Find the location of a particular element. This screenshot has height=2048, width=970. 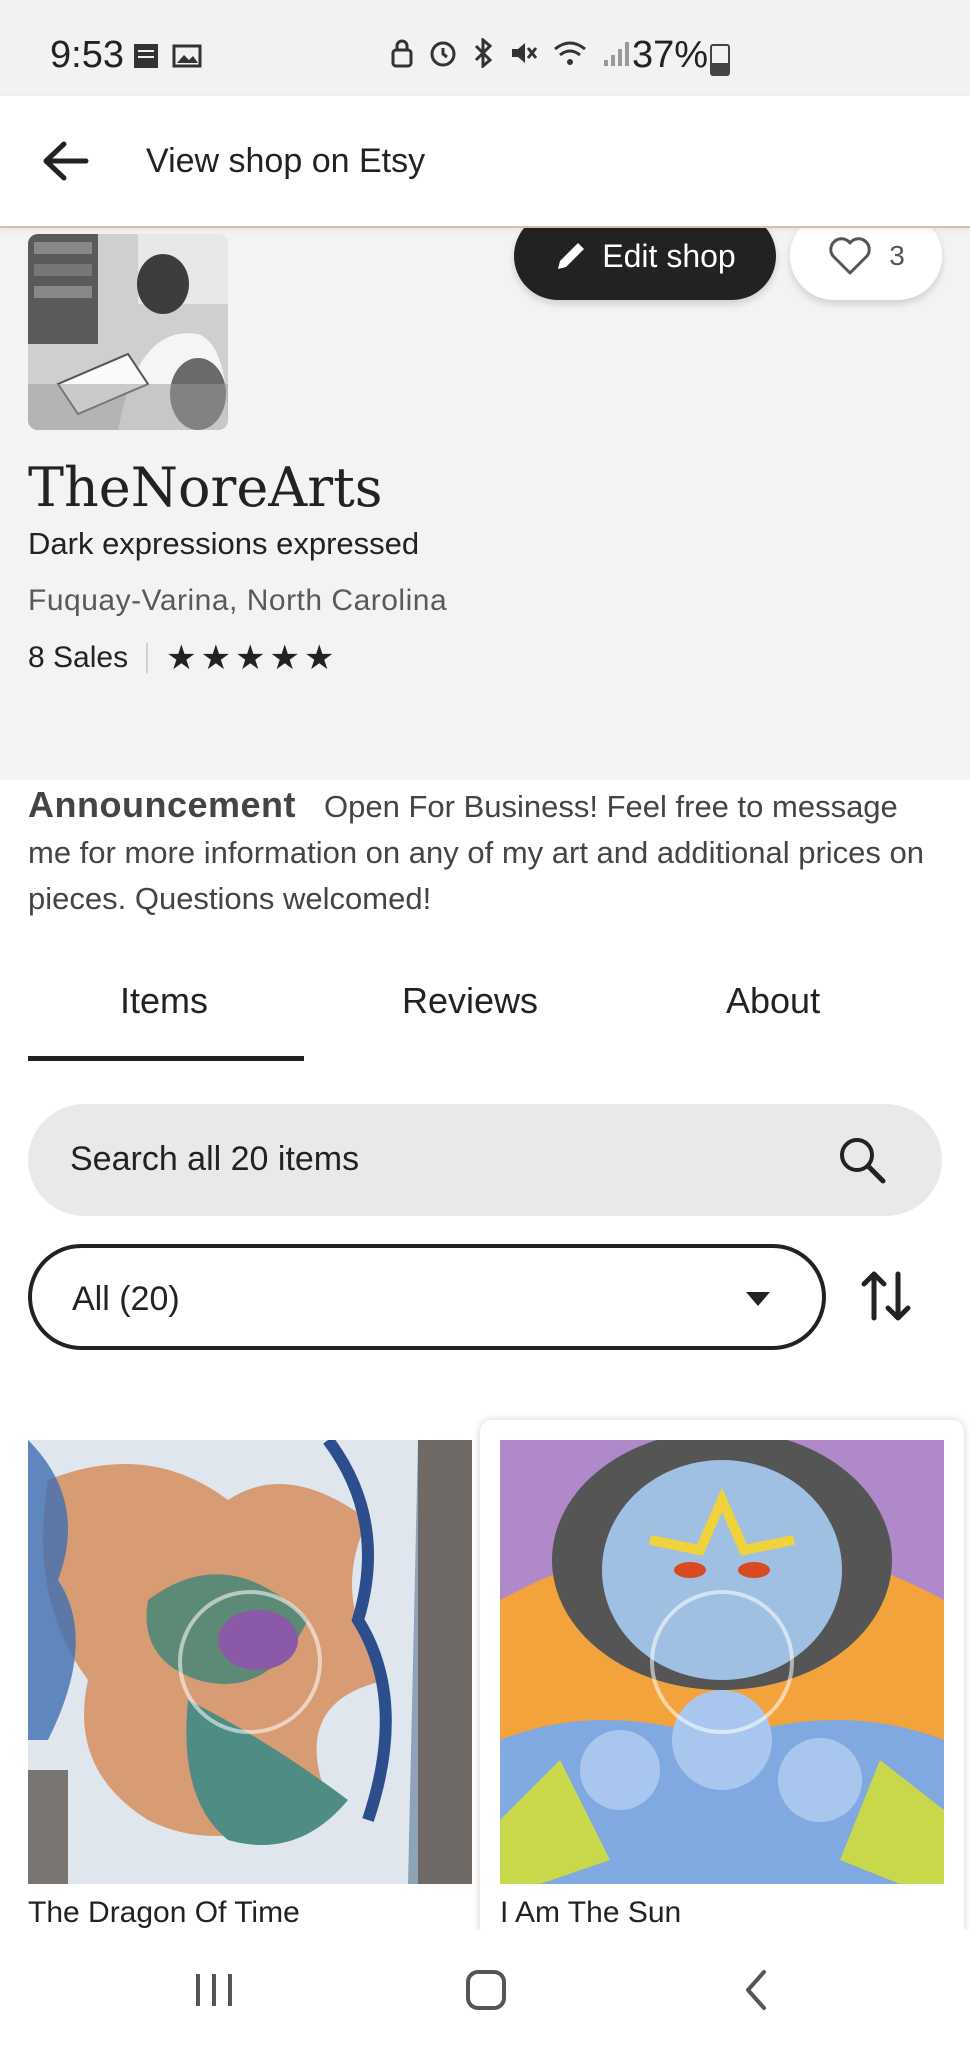

divider is located at coordinates (147, 658).